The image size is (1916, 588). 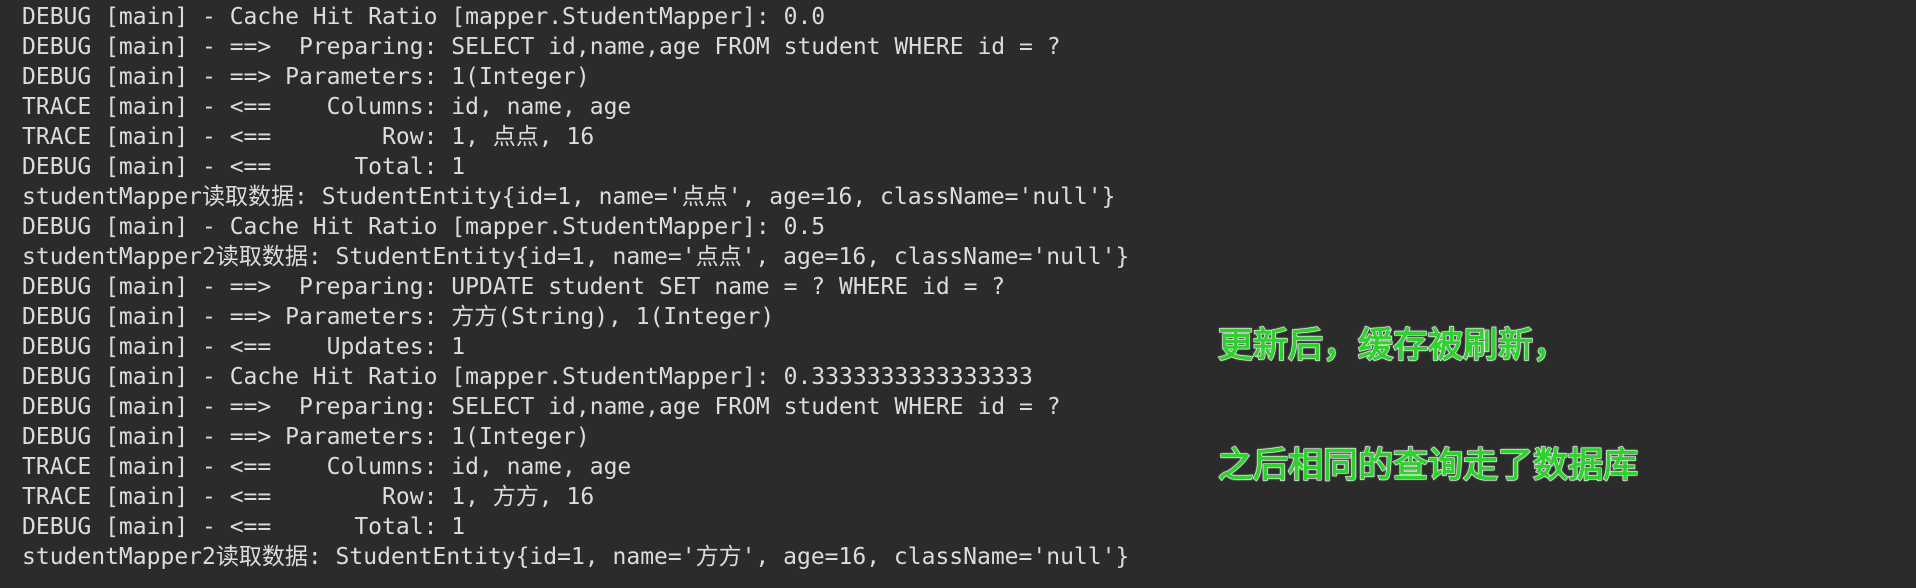 What do you see at coordinates (308, 137) in the screenshot?
I see `log-line: TRACE [main] - <== Row: 1, 点点, 16` at bounding box center [308, 137].